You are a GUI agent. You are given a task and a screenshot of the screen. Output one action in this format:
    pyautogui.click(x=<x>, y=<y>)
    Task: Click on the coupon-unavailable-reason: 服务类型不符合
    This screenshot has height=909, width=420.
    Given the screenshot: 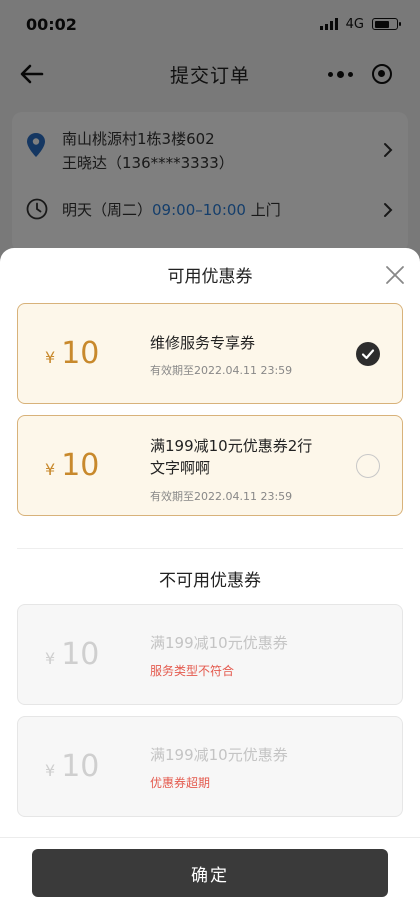 What is the action you would take?
    pyautogui.click(x=192, y=671)
    